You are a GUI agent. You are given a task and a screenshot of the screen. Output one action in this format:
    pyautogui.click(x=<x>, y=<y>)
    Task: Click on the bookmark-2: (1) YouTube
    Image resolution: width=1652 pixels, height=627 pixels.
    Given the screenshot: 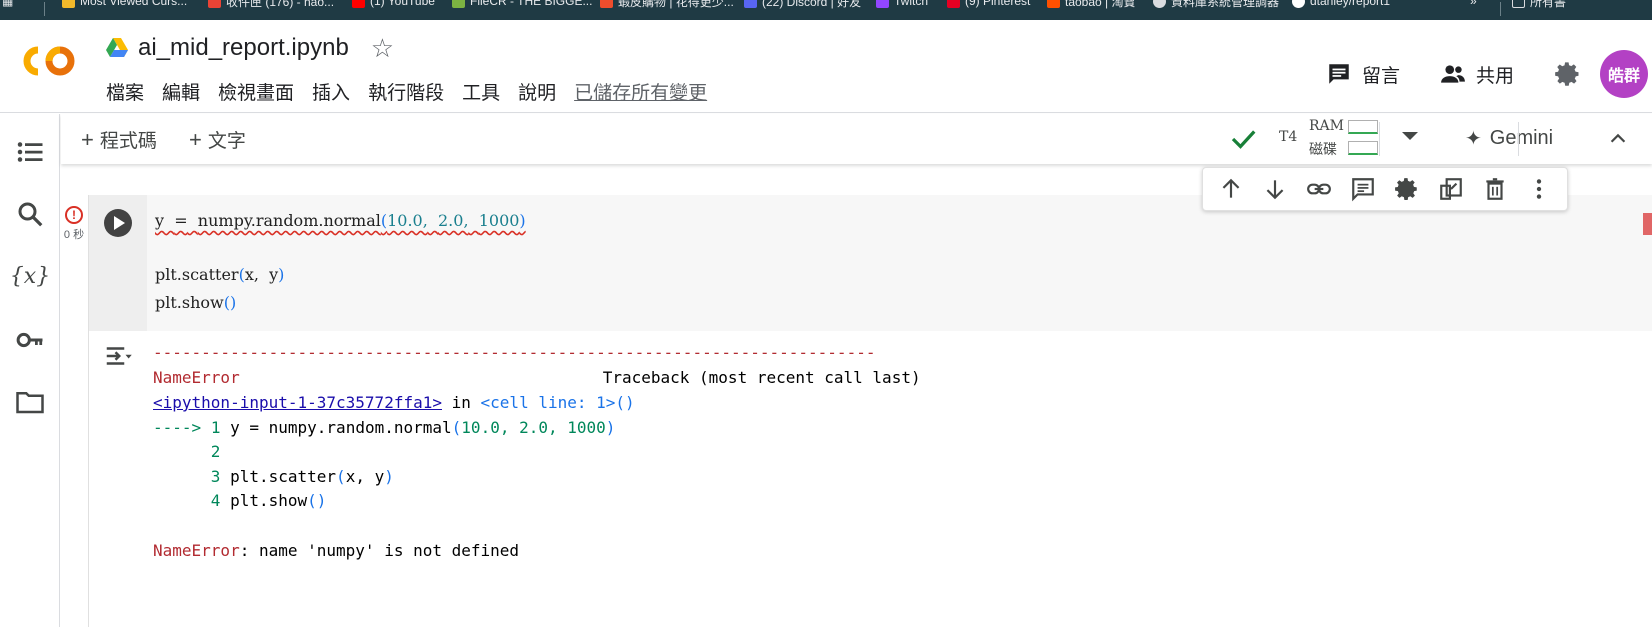 What is the action you would take?
    pyautogui.click(x=393, y=4)
    